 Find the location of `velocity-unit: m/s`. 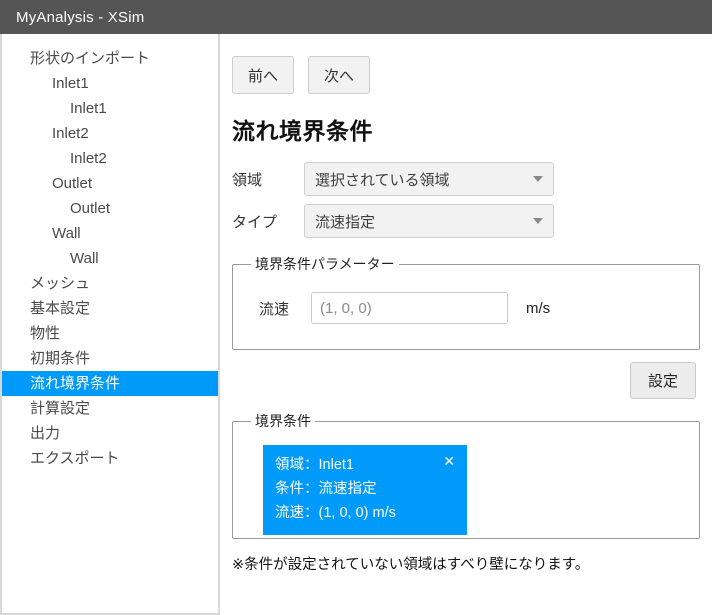

velocity-unit: m/s is located at coordinates (538, 308).